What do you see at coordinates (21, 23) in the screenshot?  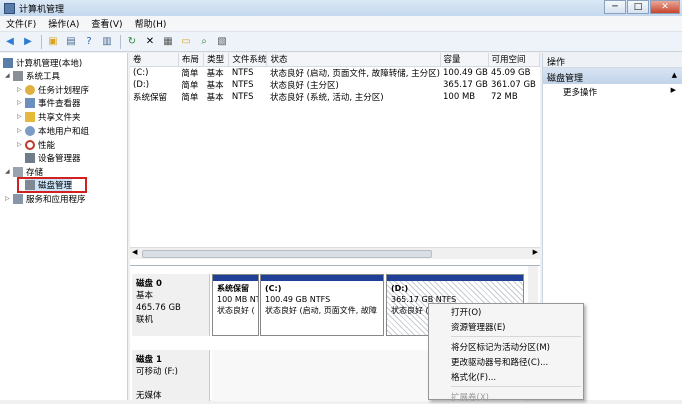 I see `menu-file: 文件(F)` at bounding box center [21, 23].